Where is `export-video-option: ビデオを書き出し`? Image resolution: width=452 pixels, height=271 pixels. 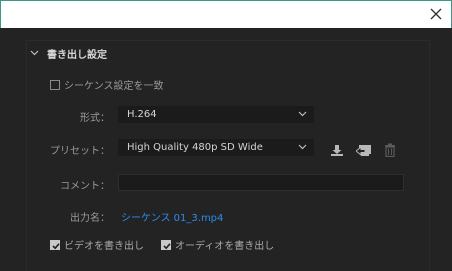
export-video-option: ビデオを書き出し is located at coordinates (97, 244).